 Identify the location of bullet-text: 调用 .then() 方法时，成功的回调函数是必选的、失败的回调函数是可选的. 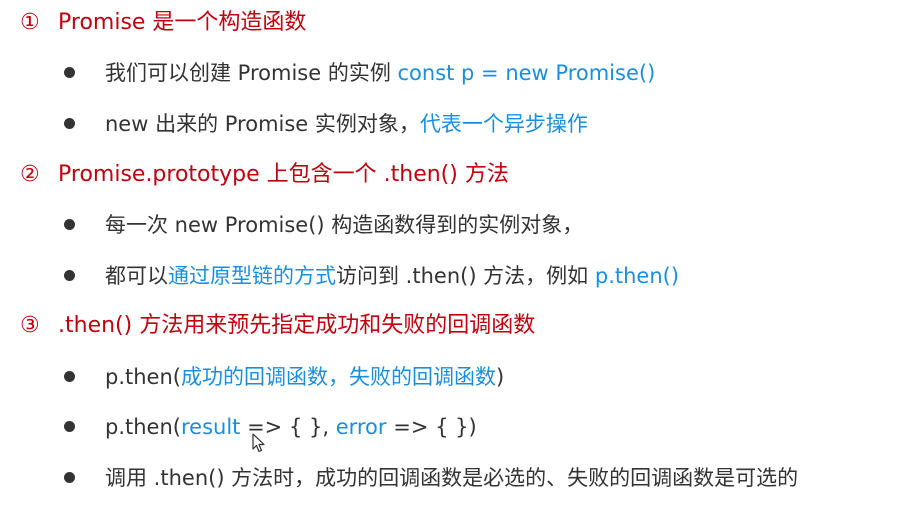
(452, 478).